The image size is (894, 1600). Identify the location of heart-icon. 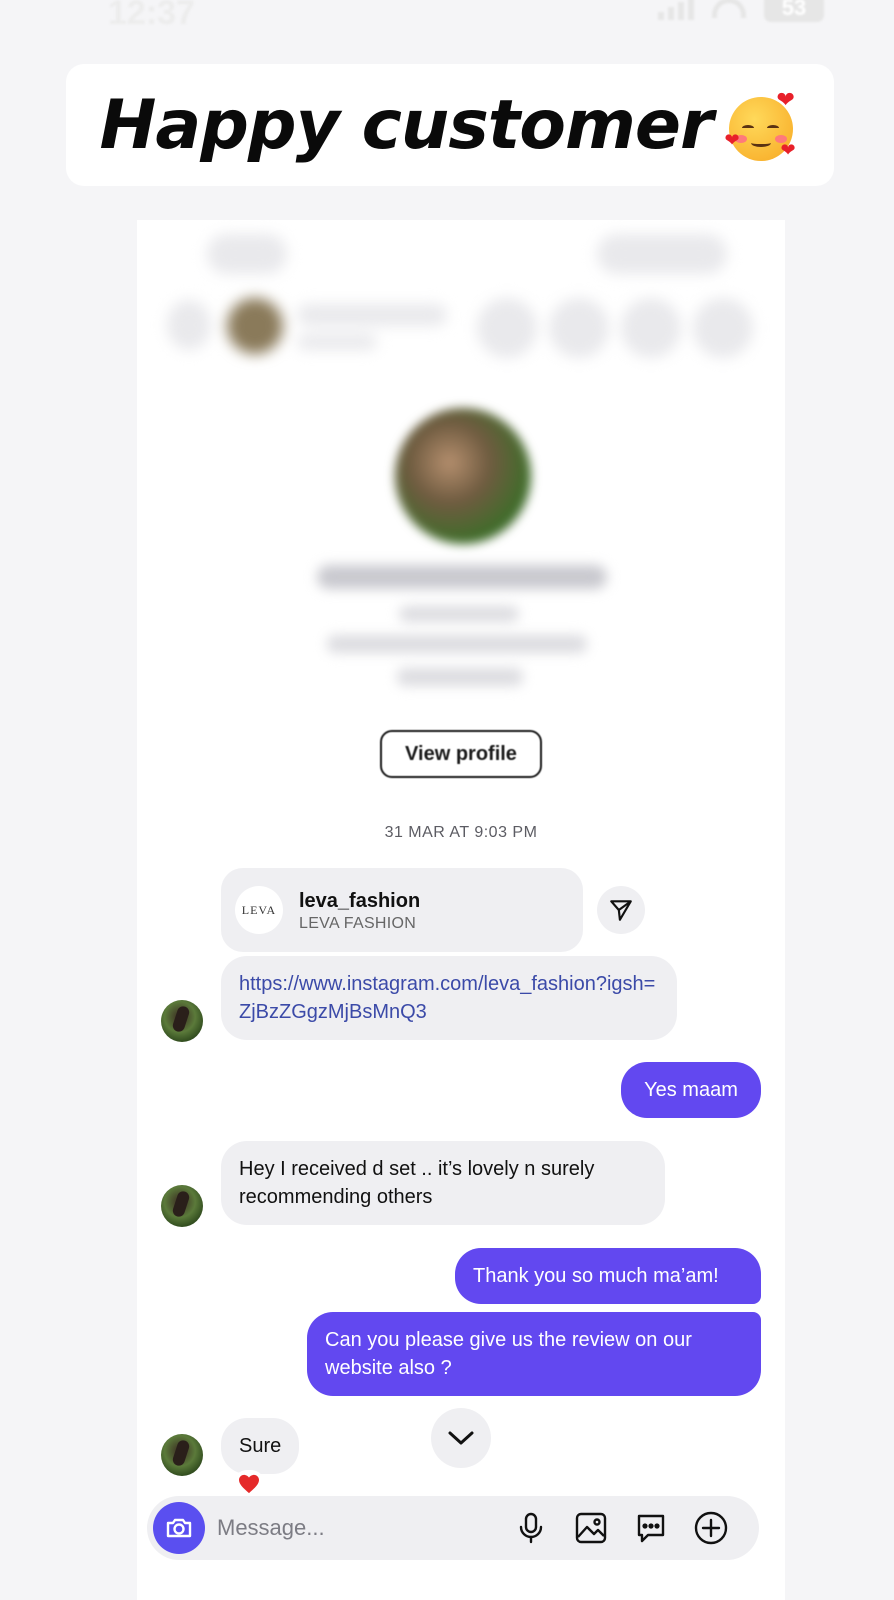
(249, 1484).